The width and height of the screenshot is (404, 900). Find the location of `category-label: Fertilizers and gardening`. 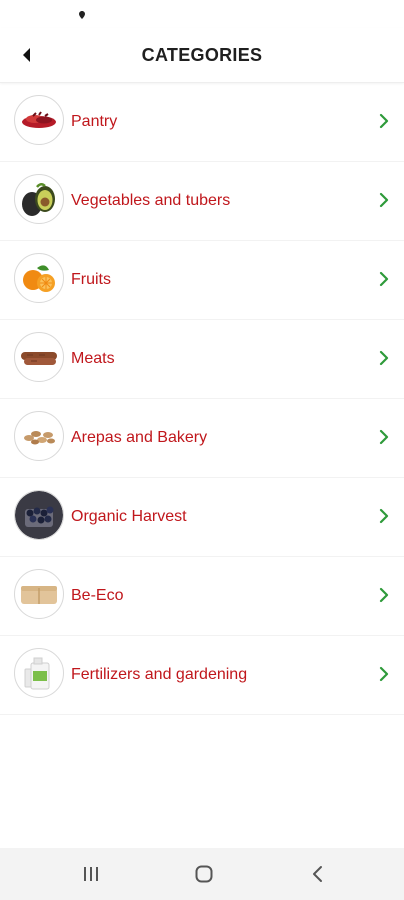

category-label: Fertilizers and gardening is located at coordinates (159, 674).